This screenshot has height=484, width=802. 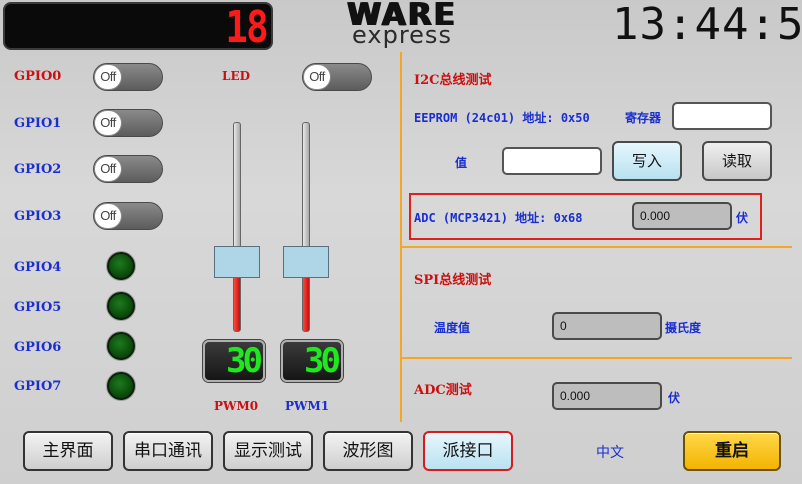 I want to click on led-toggle: Off, so click(x=337, y=77).